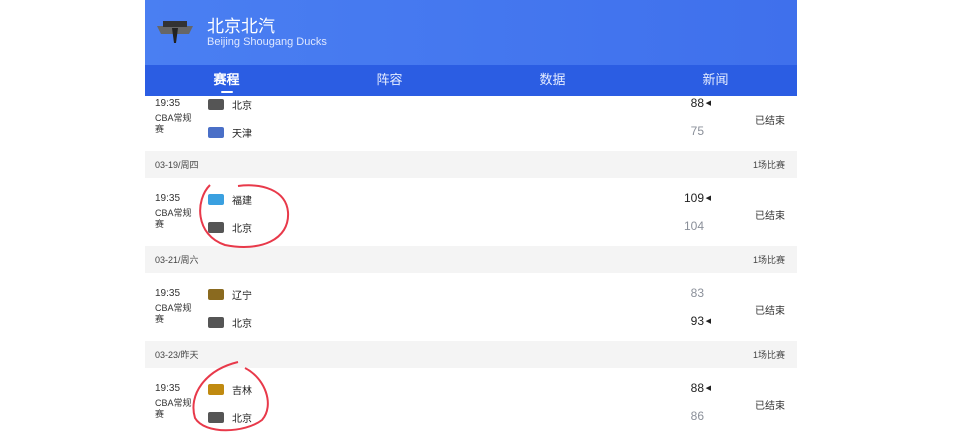 This screenshot has height=433, width=960. Describe the element at coordinates (693, 198) in the screenshot. I see `home-score: 109` at that location.